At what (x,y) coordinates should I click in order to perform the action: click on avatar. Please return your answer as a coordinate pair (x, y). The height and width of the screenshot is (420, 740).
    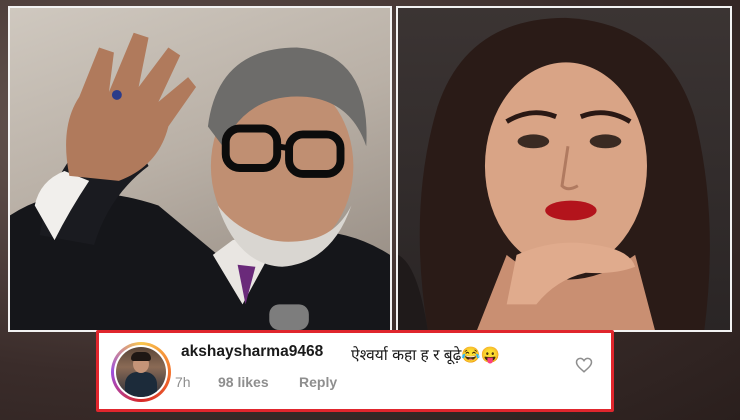
    Looking at the image, I should click on (141, 372).